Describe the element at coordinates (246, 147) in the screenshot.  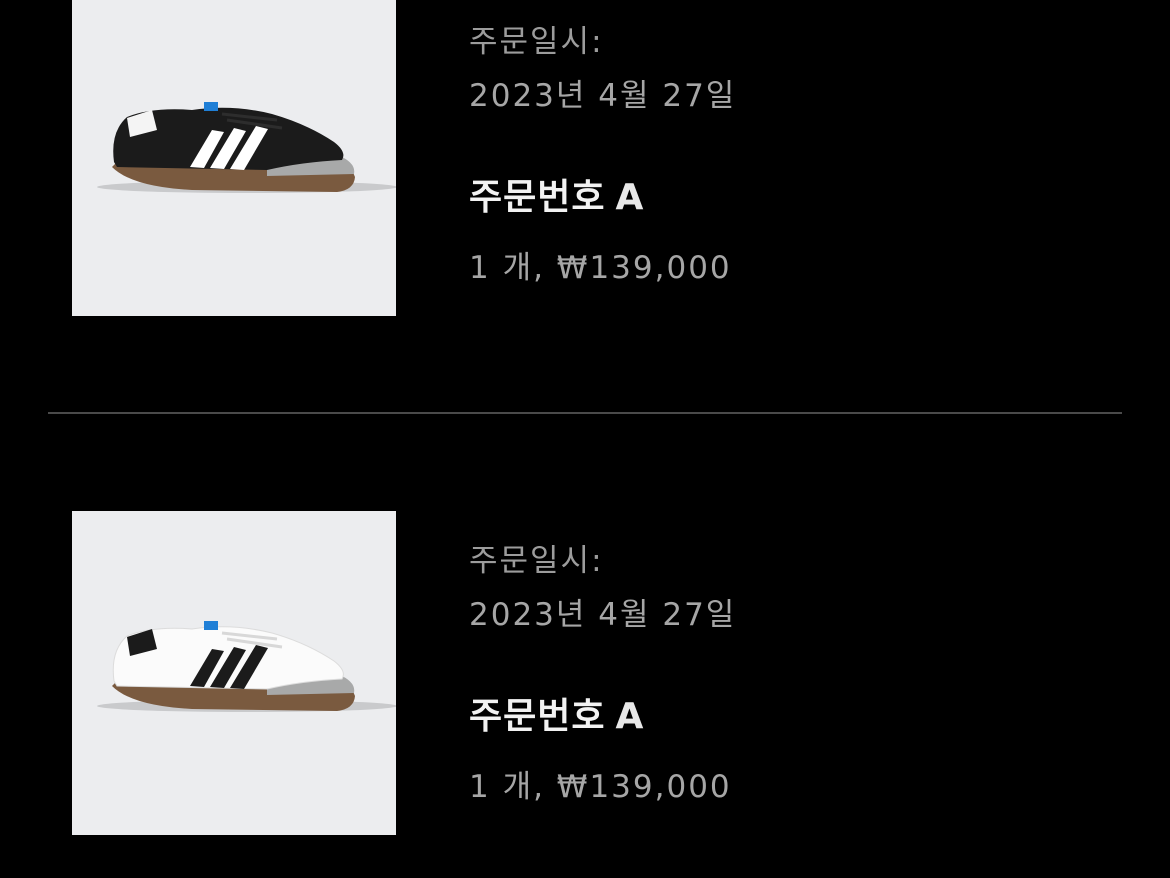
I see `sneaker-black-image` at that location.